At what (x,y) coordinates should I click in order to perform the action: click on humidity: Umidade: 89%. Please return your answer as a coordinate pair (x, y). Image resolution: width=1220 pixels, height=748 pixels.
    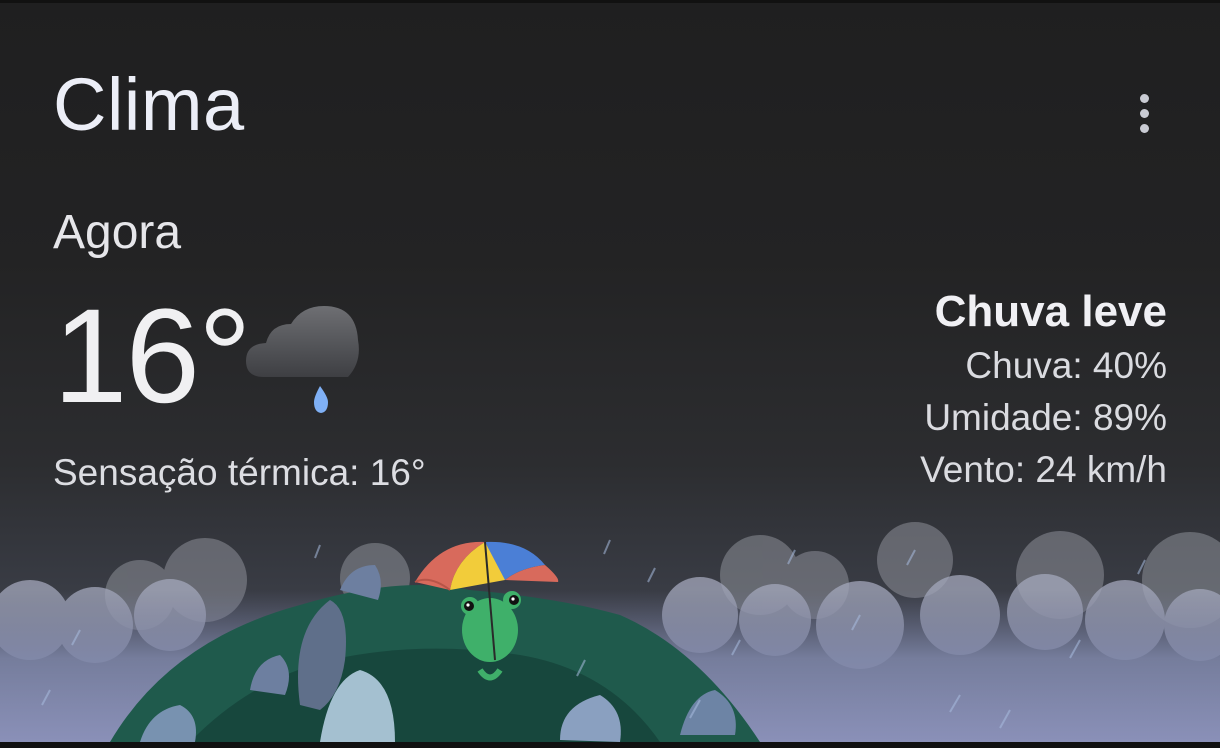
    Looking at the image, I should click on (1045, 417).